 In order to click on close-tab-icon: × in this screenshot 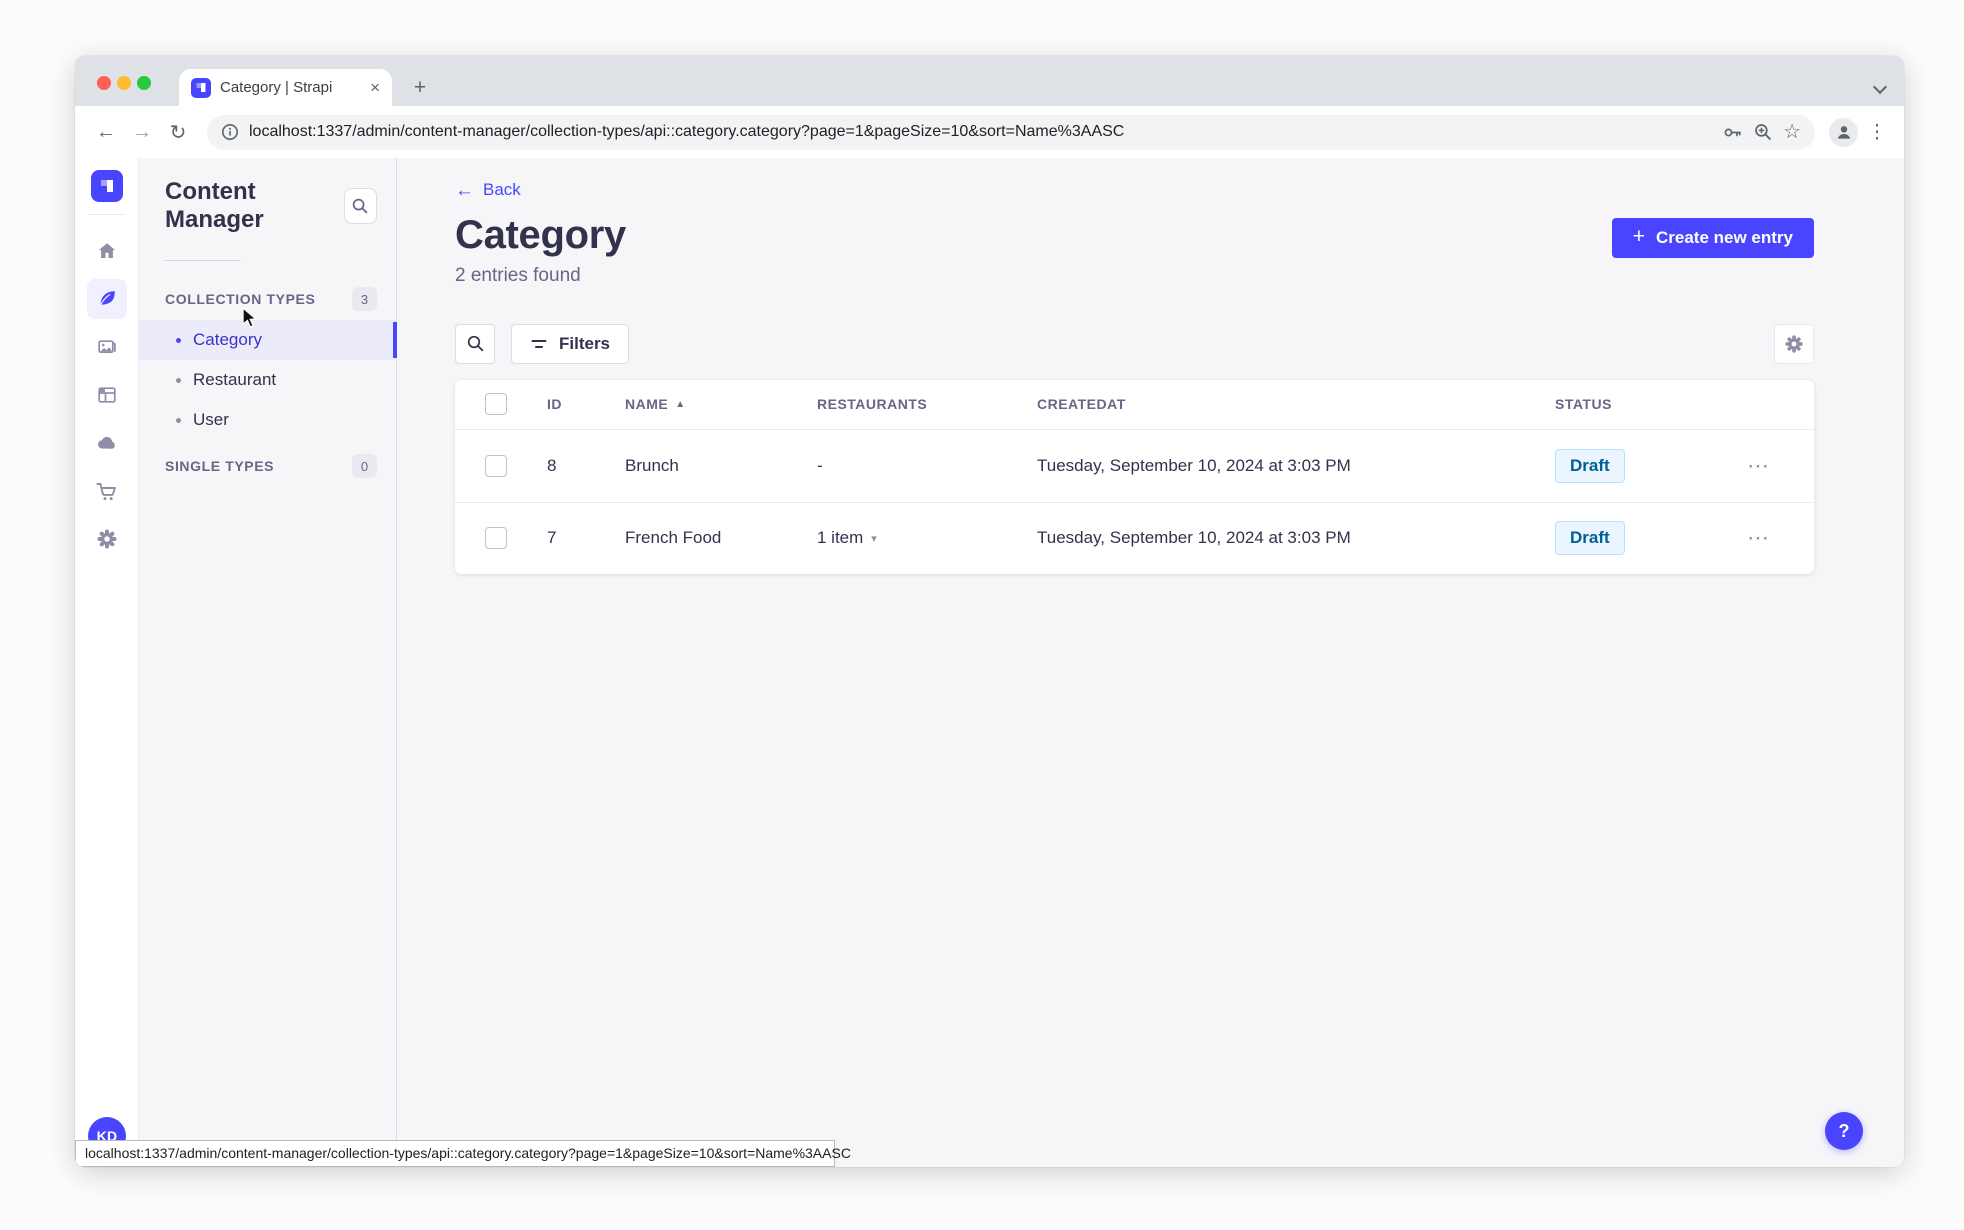, I will do `click(375, 88)`.